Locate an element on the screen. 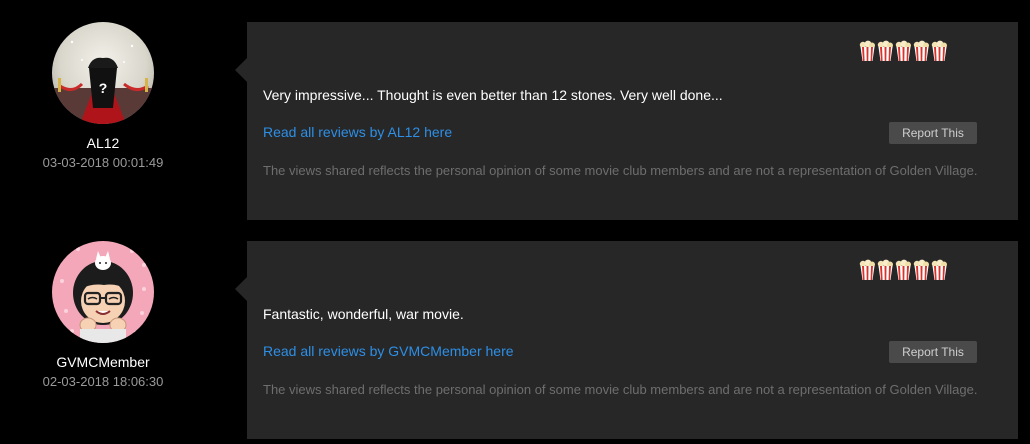 This screenshot has width=1030, height=444. reviewer-username: GVMCMember is located at coordinates (103, 362).